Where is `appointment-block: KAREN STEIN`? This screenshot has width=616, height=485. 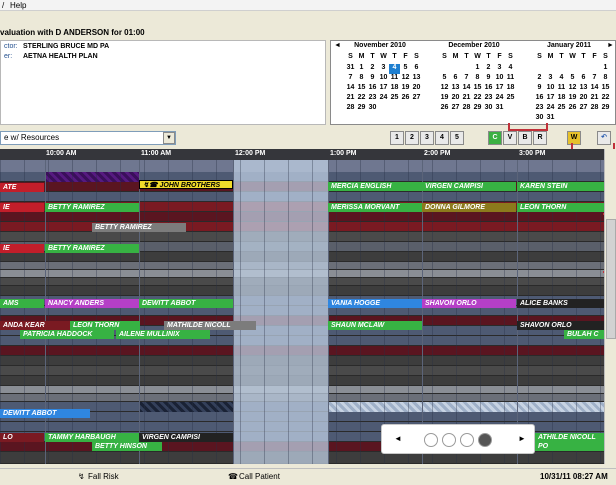 appointment-block: KAREN STEIN is located at coordinates (560, 186).